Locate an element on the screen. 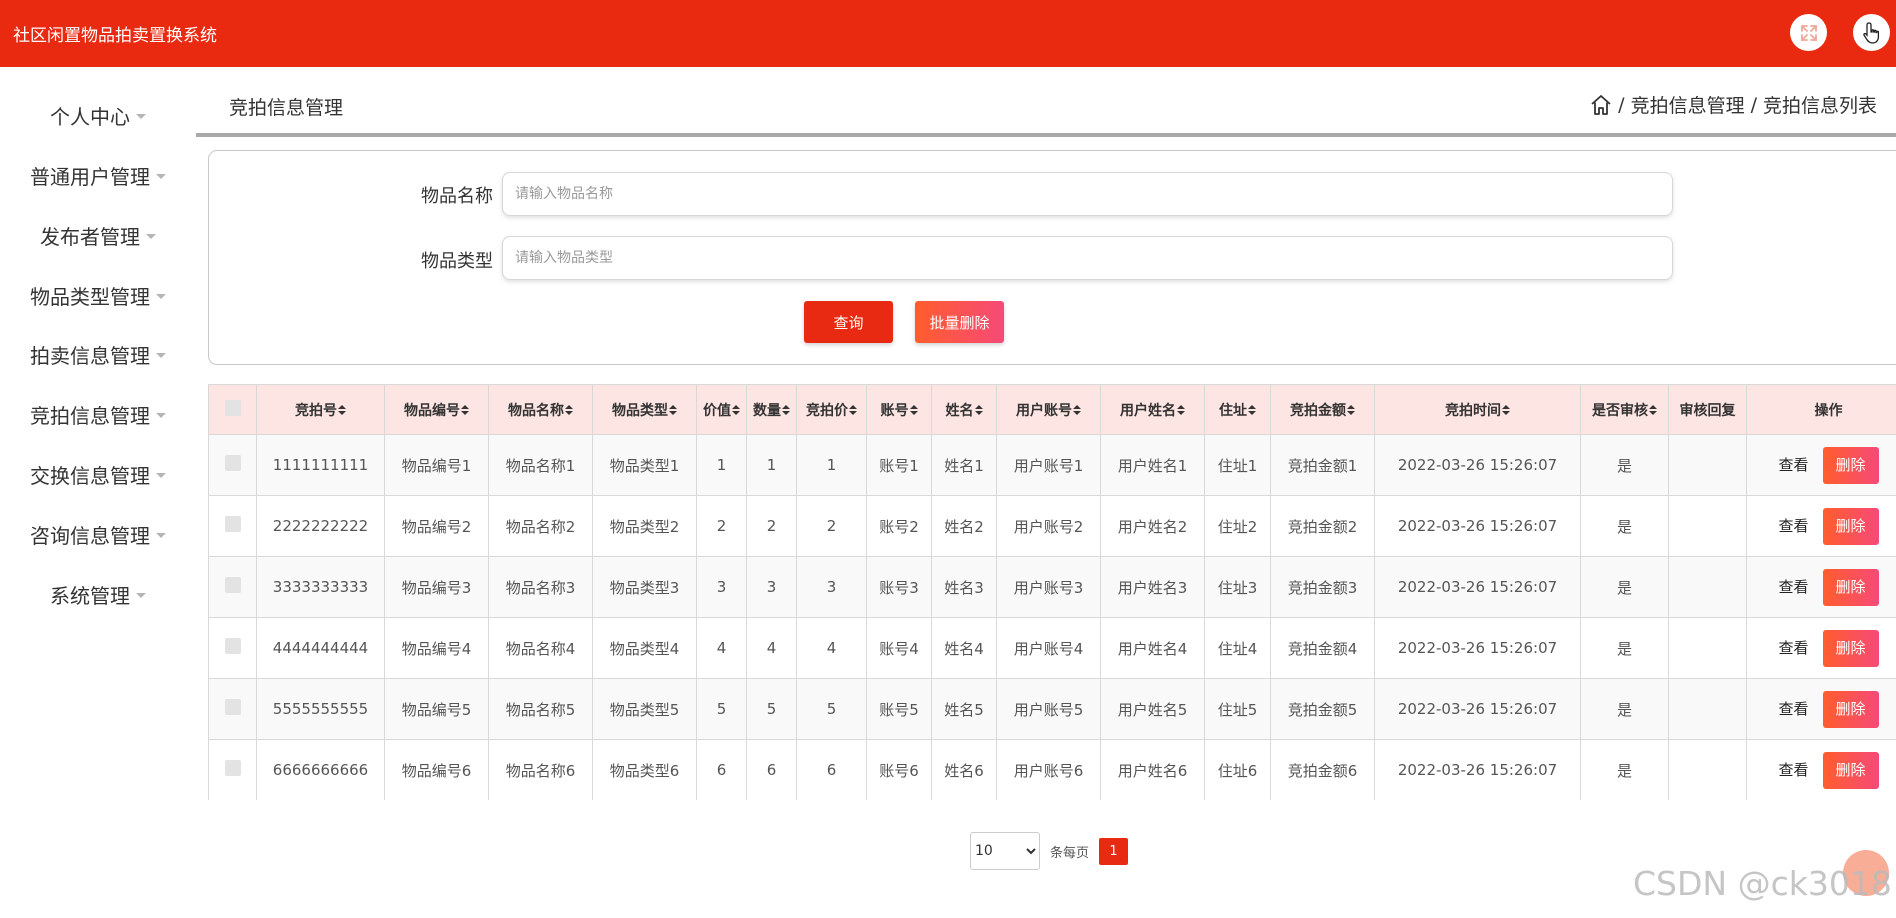 Image resolution: width=1896 pixels, height=918 pixels. column-header: 竞拍价 is located at coordinates (831, 409).